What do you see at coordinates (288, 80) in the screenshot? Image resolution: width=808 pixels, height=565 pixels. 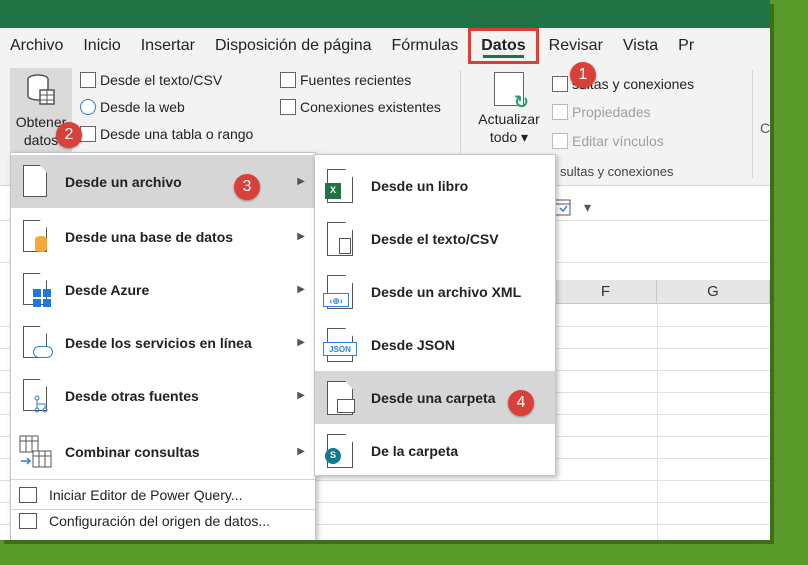 I see `clock-doc-icon` at bounding box center [288, 80].